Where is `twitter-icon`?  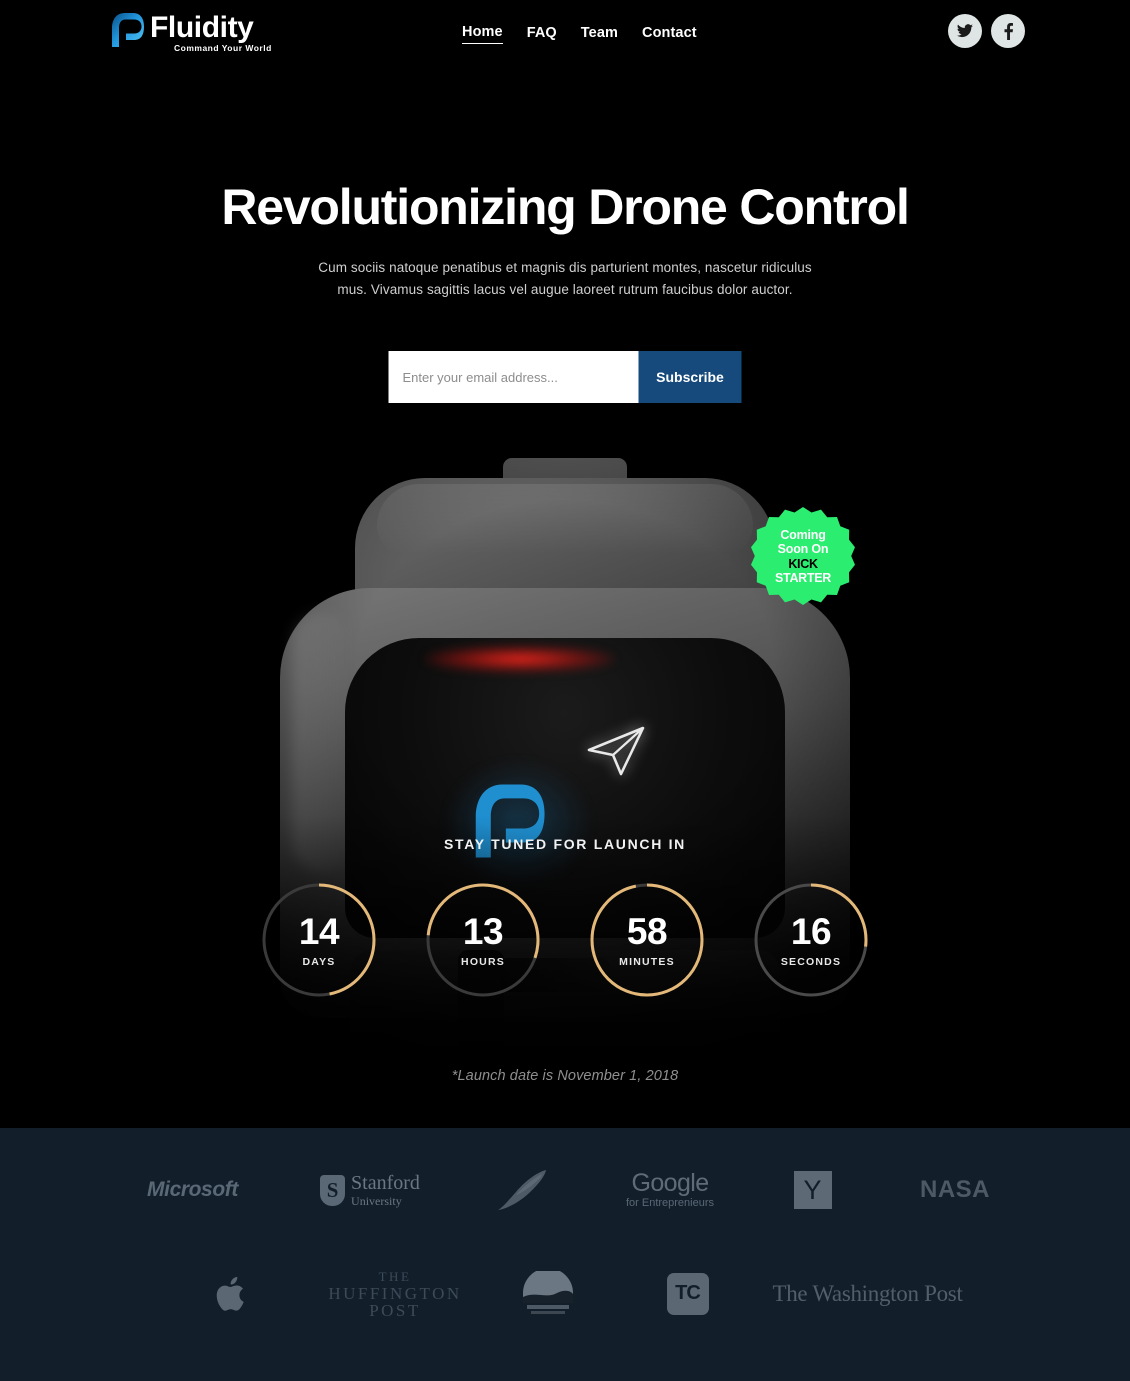
twitter-icon is located at coordinates (965, 31).